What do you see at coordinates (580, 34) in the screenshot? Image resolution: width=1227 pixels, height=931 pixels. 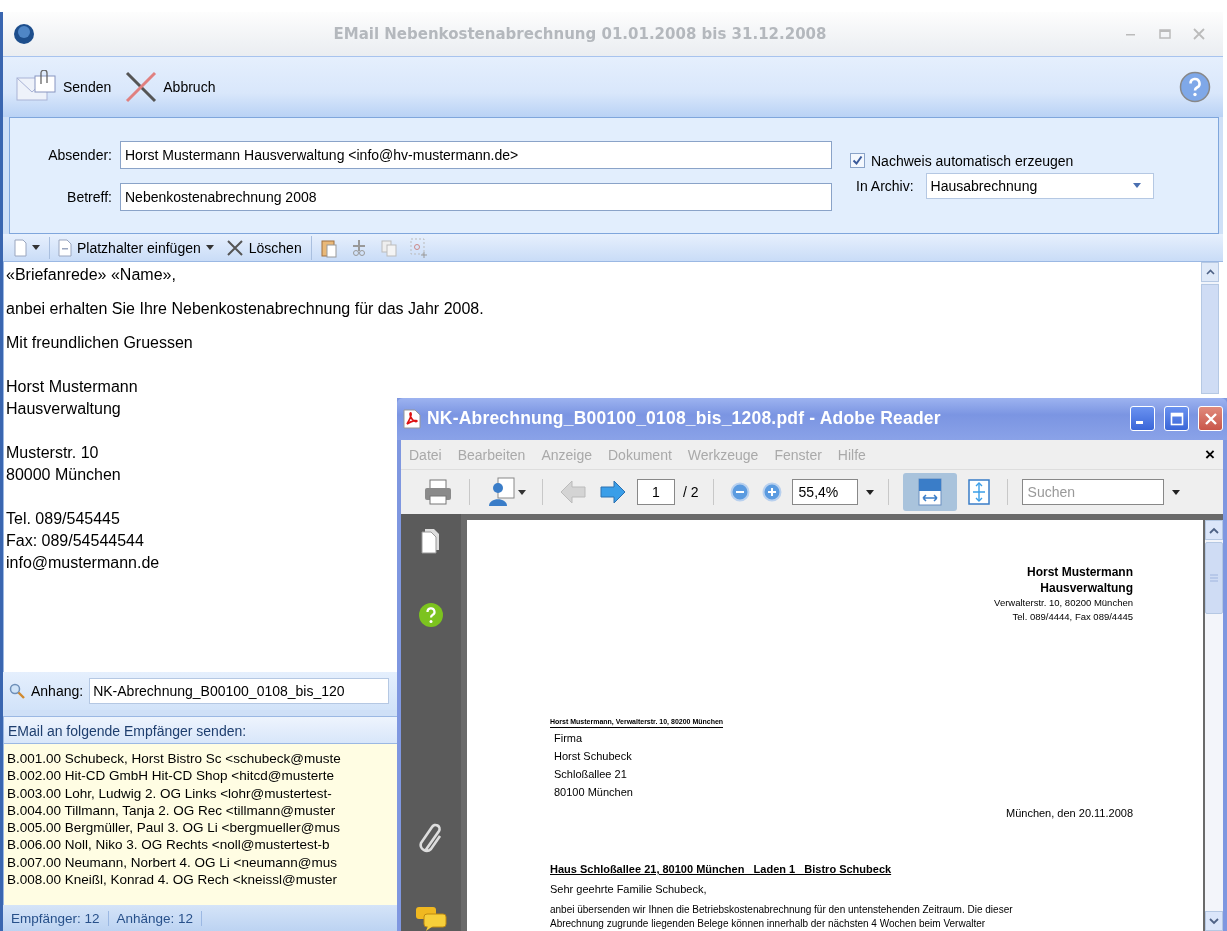 I see `window-title: EMail Nebenkostenabrechnung 01.01.2008 bis 31.12.2008` at bounding box center [580, 34].